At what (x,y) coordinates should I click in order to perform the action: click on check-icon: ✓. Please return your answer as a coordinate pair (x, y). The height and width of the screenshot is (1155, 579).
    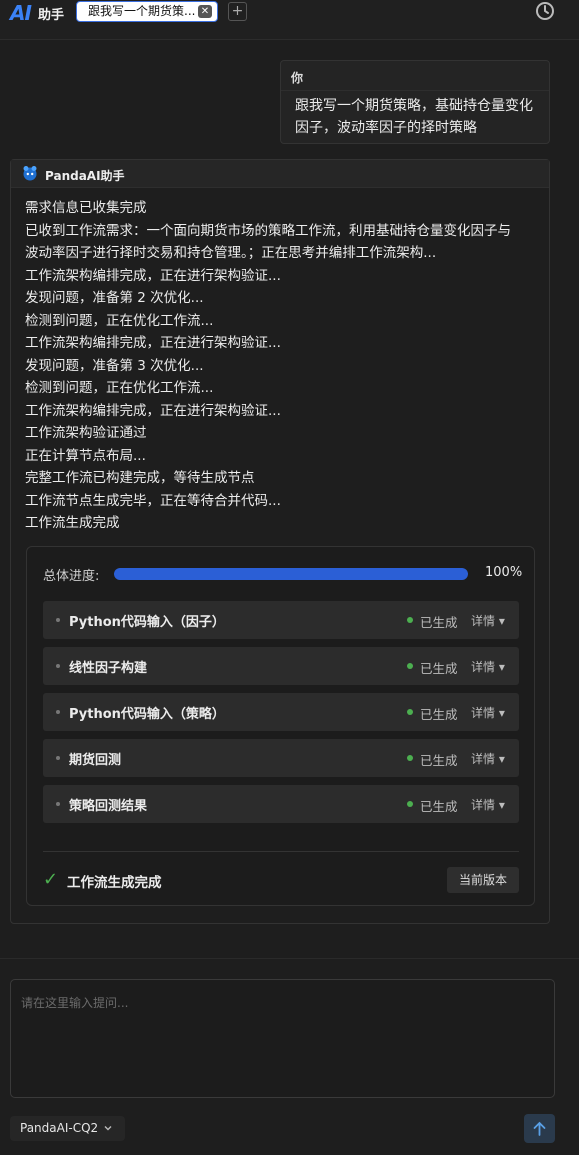
    Looking at the image, I should click on (51, 879).